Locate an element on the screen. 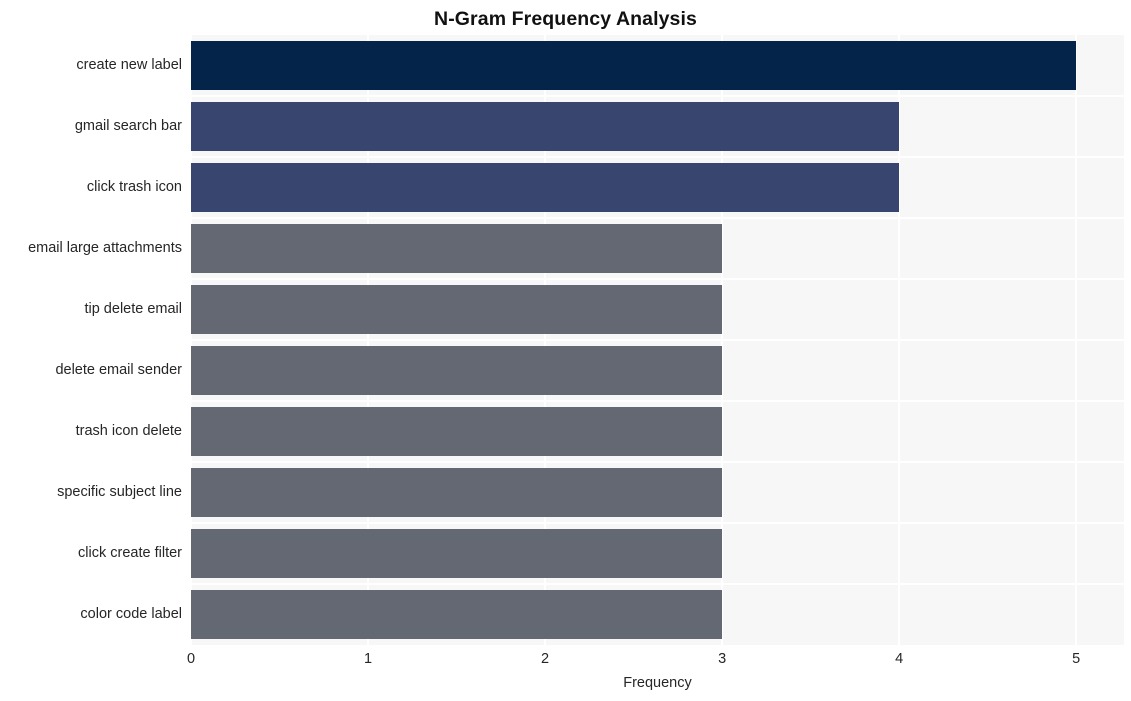 The width and height of the screenshot is (1131, 701). y-axis-tick-label: delete email sender is located at coordinates (118, 369).